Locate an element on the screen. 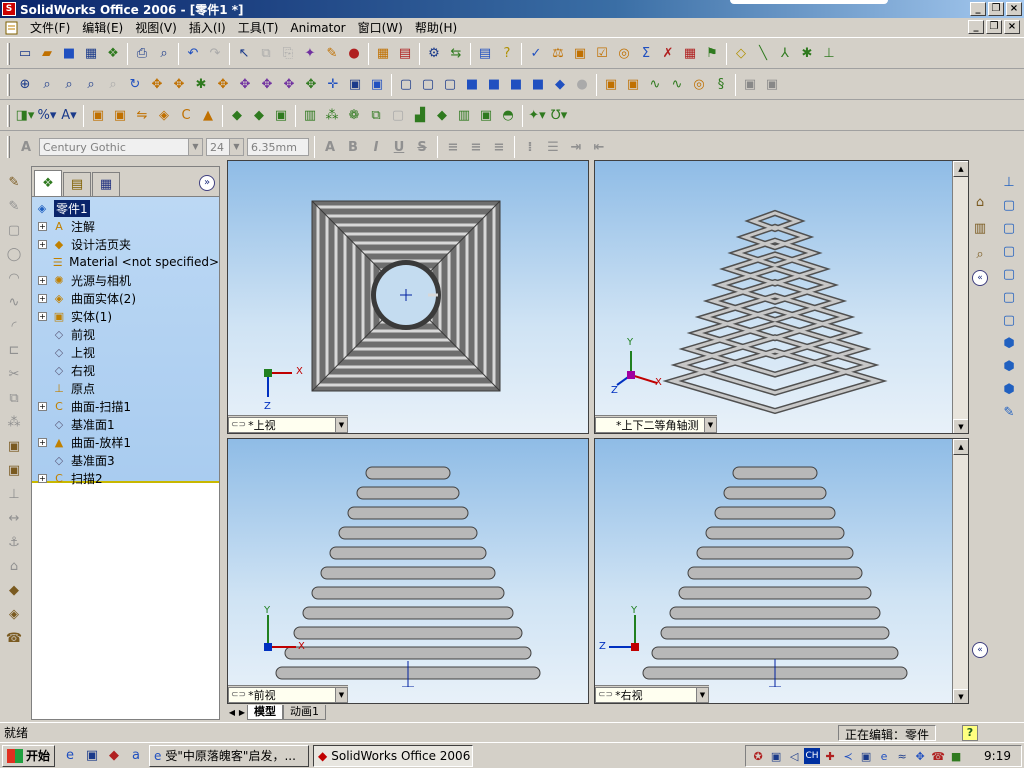  front-view-icon: ▢ is located at coordinates (1009, 205).